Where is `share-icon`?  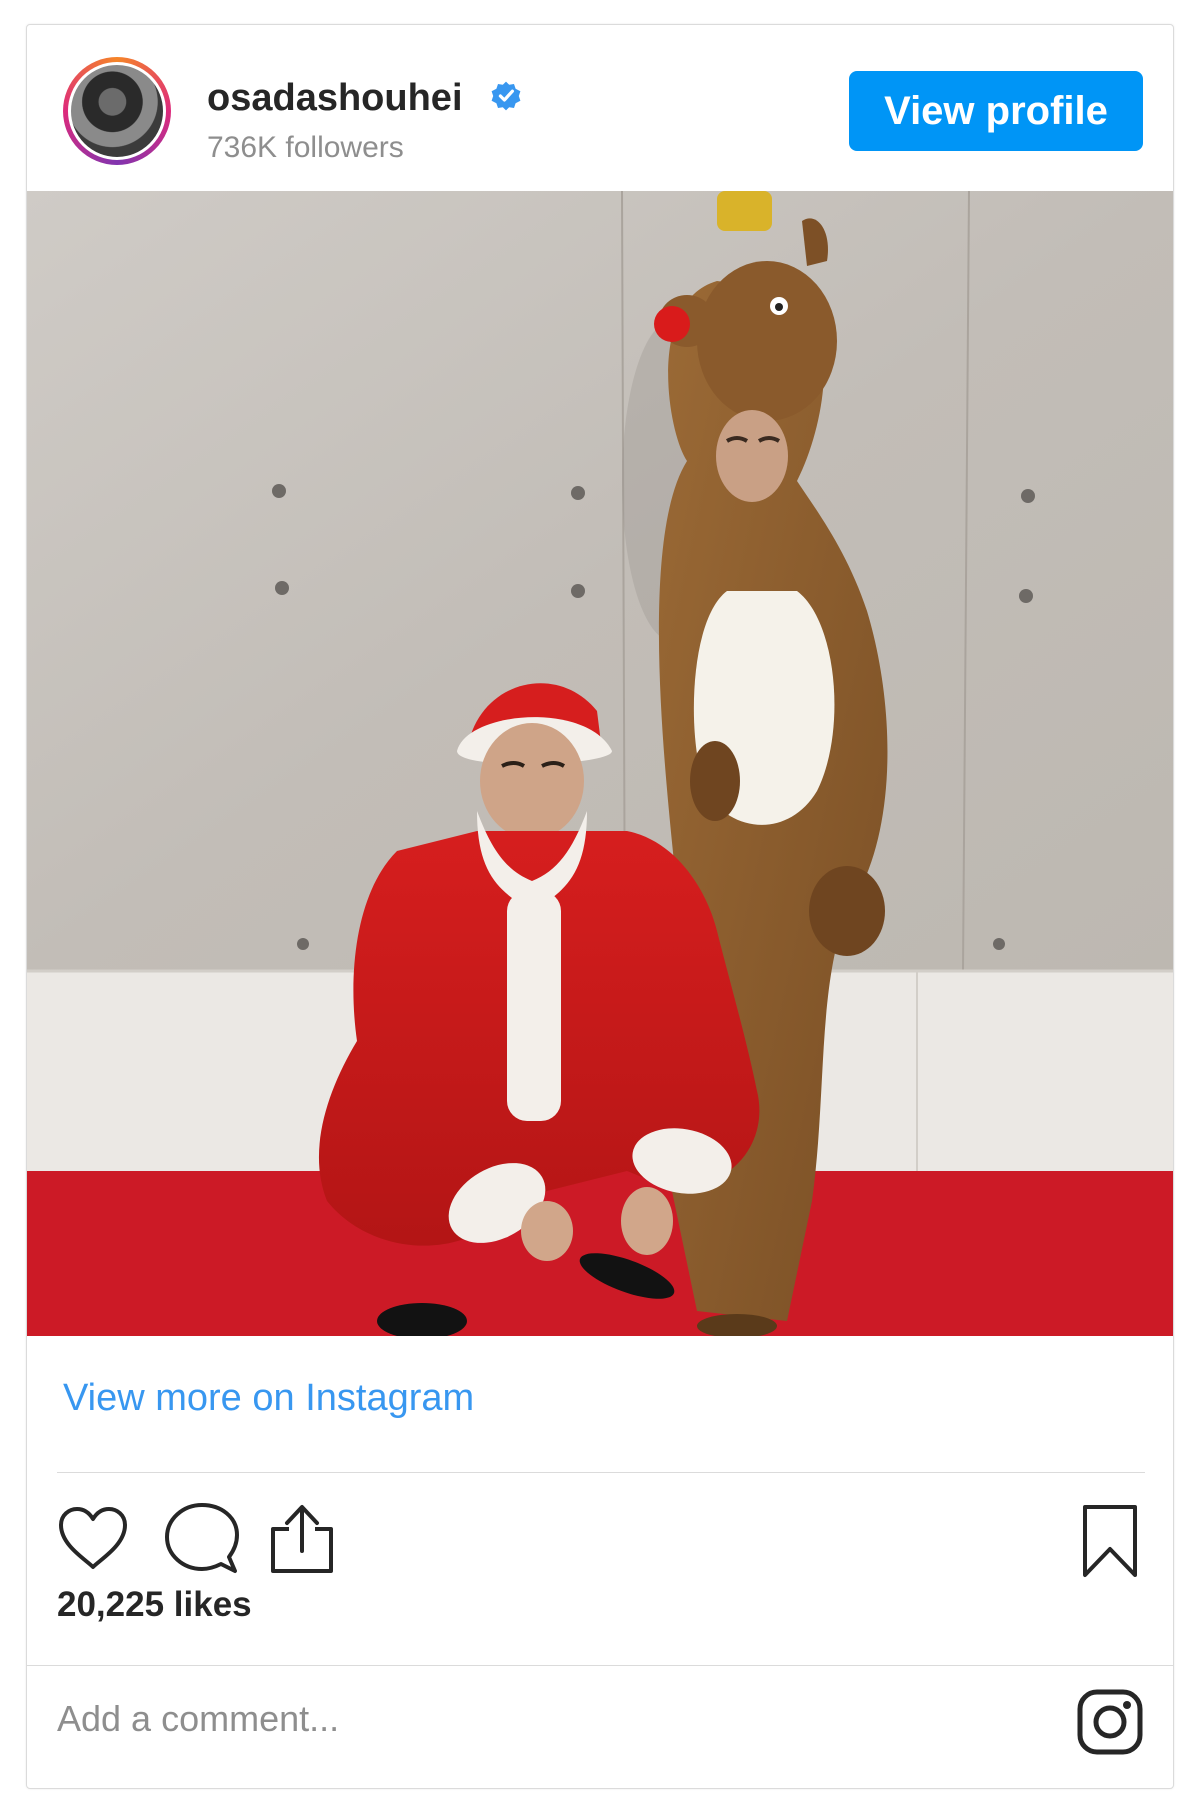
share-icon is located at coordinates (302, 1539).